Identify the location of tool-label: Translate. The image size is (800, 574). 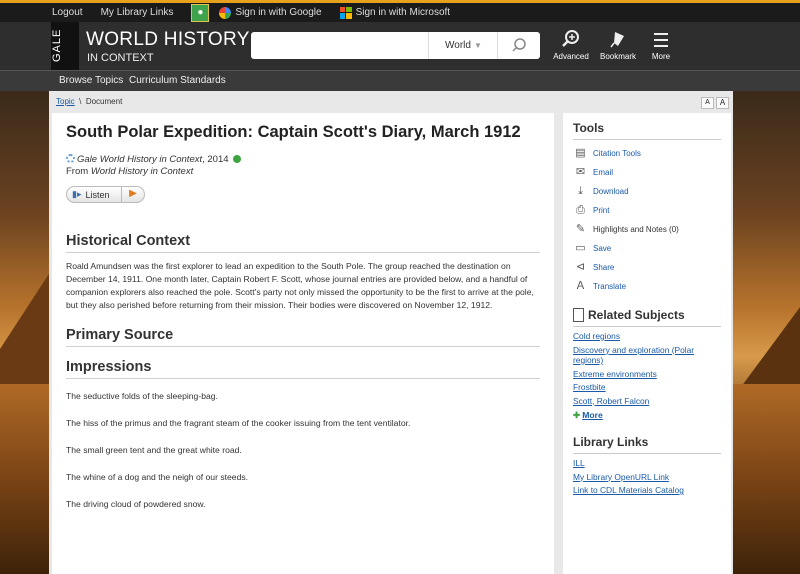
(610, 286).